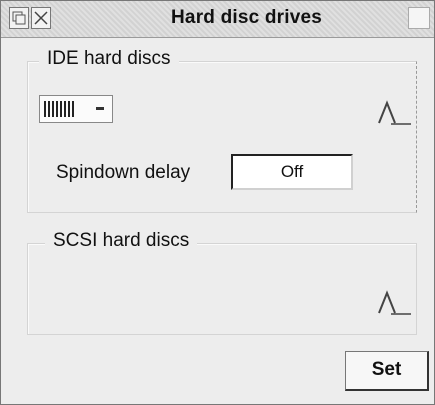  I want to click on ide-group-label: IDE hard discs, so click(109, 59).